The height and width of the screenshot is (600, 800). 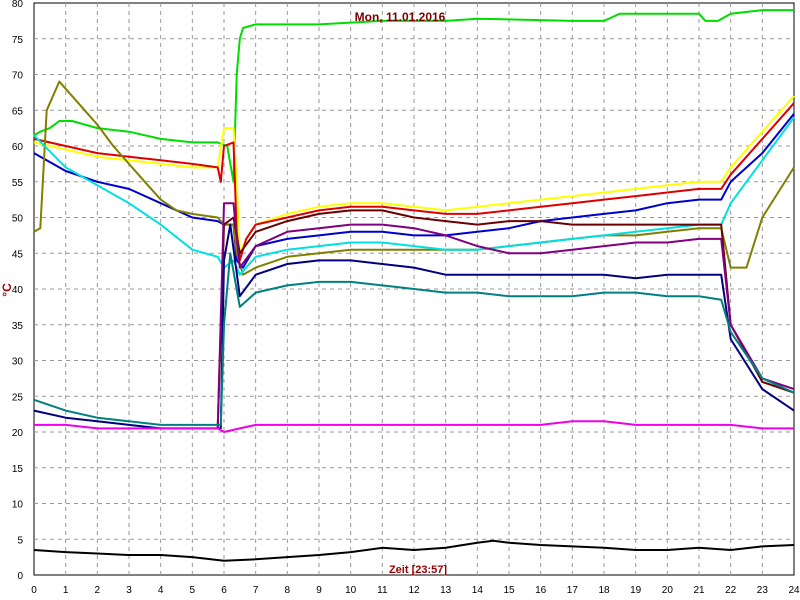 What do you see at coordinates (382, 590) in the screenshot?
I see `x-tick-label: 11` at bounding box center [382, 590].